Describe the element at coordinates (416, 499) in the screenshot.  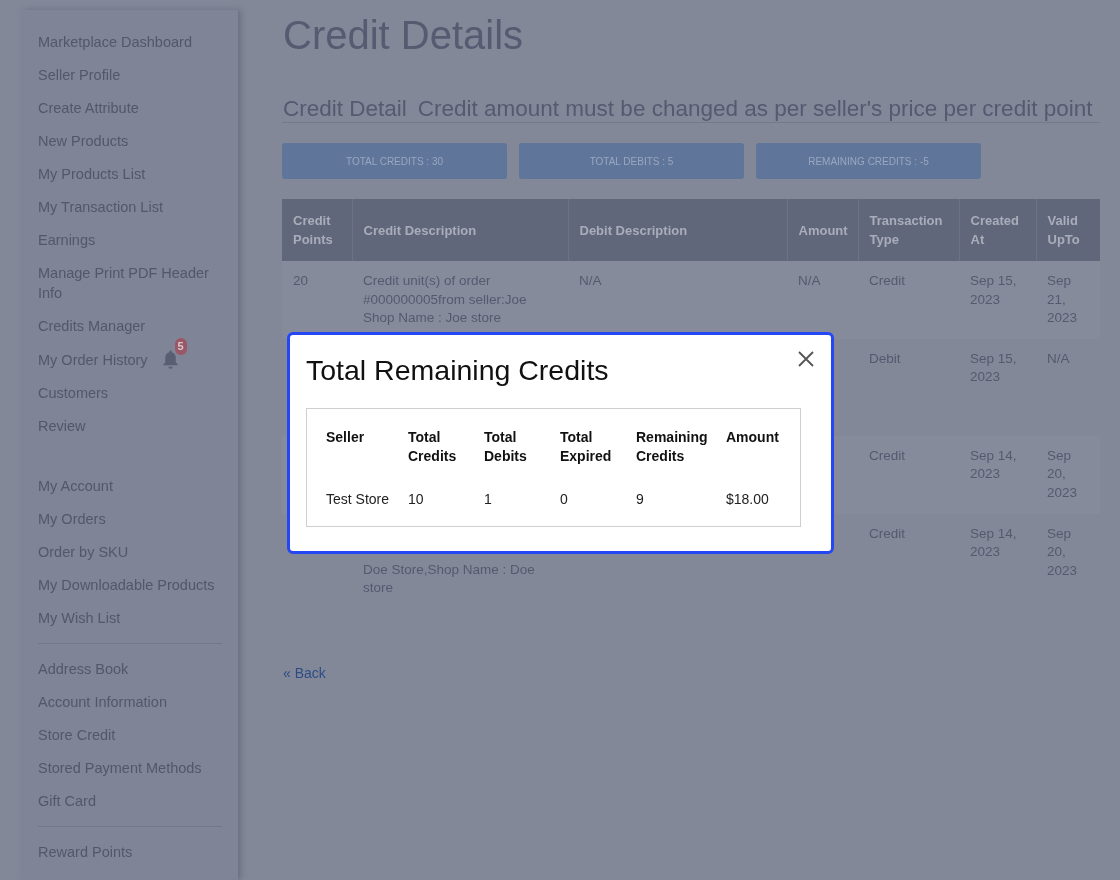
I see `table-cell-text: 10` at that location.